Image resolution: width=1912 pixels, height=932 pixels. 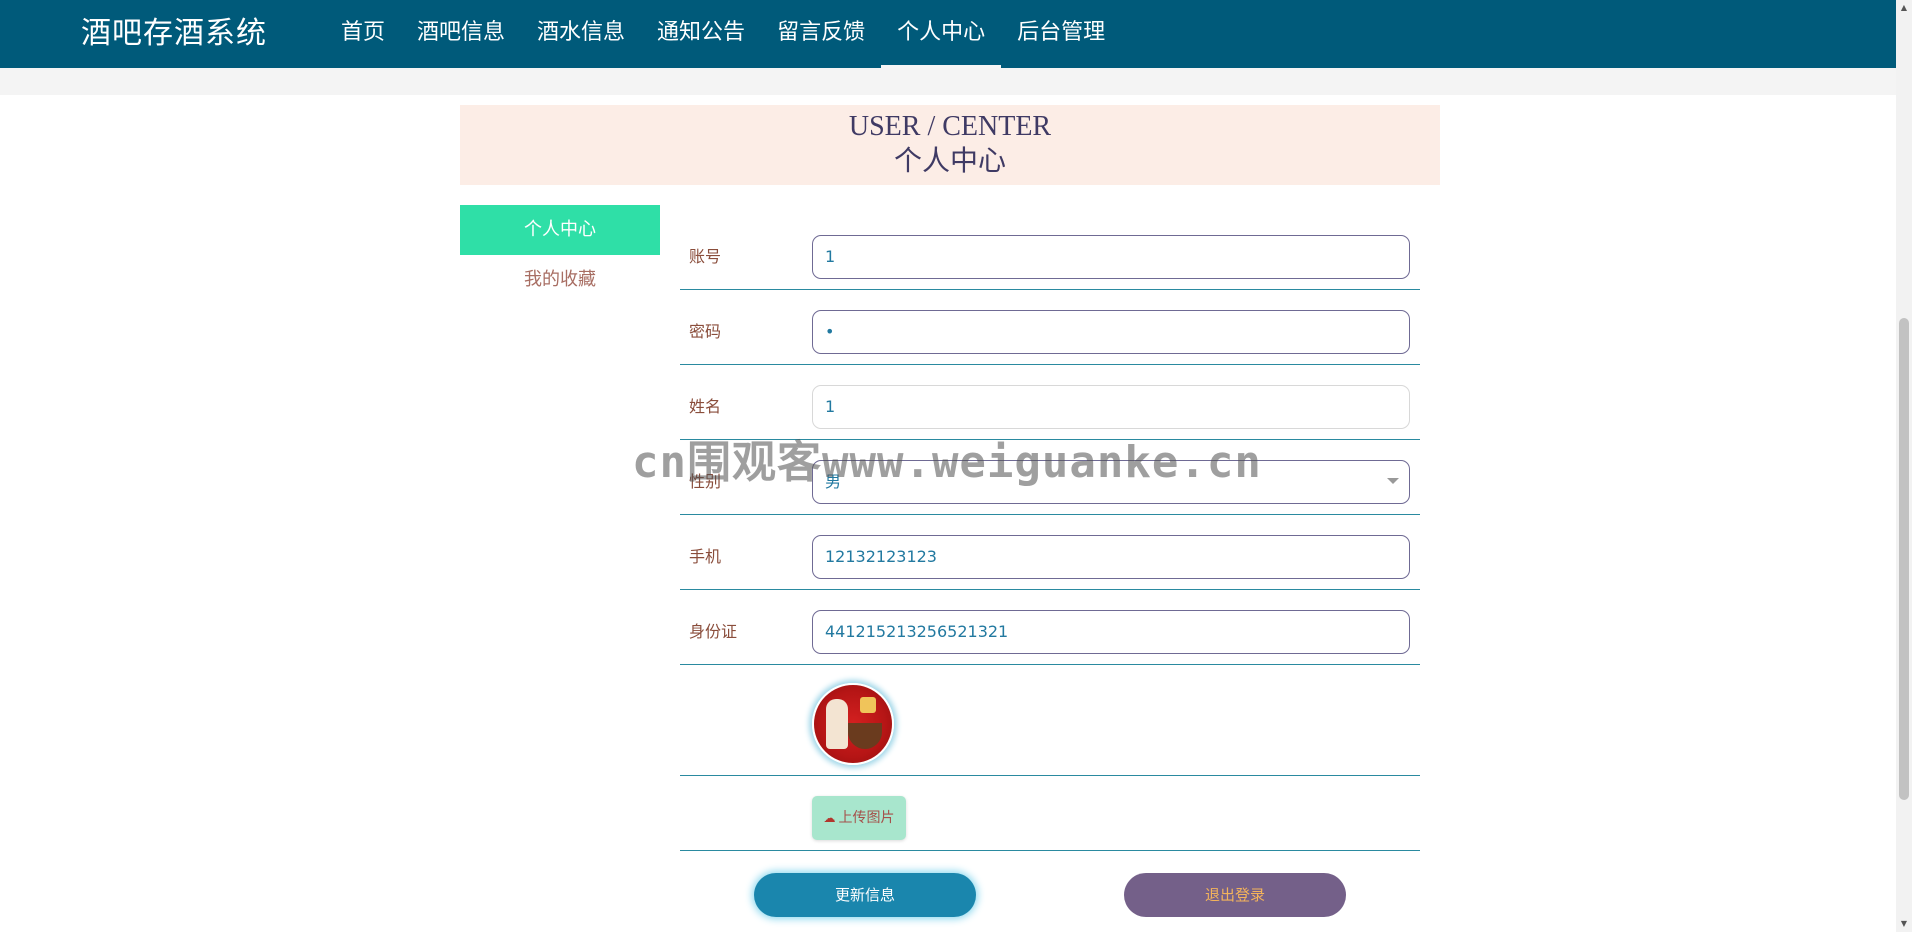 I want to click on main-nav: 首页 酒吧信息 酒水信息 通知公告 留言反馈 个人中心 后台管理, so click(x=723, y=34).